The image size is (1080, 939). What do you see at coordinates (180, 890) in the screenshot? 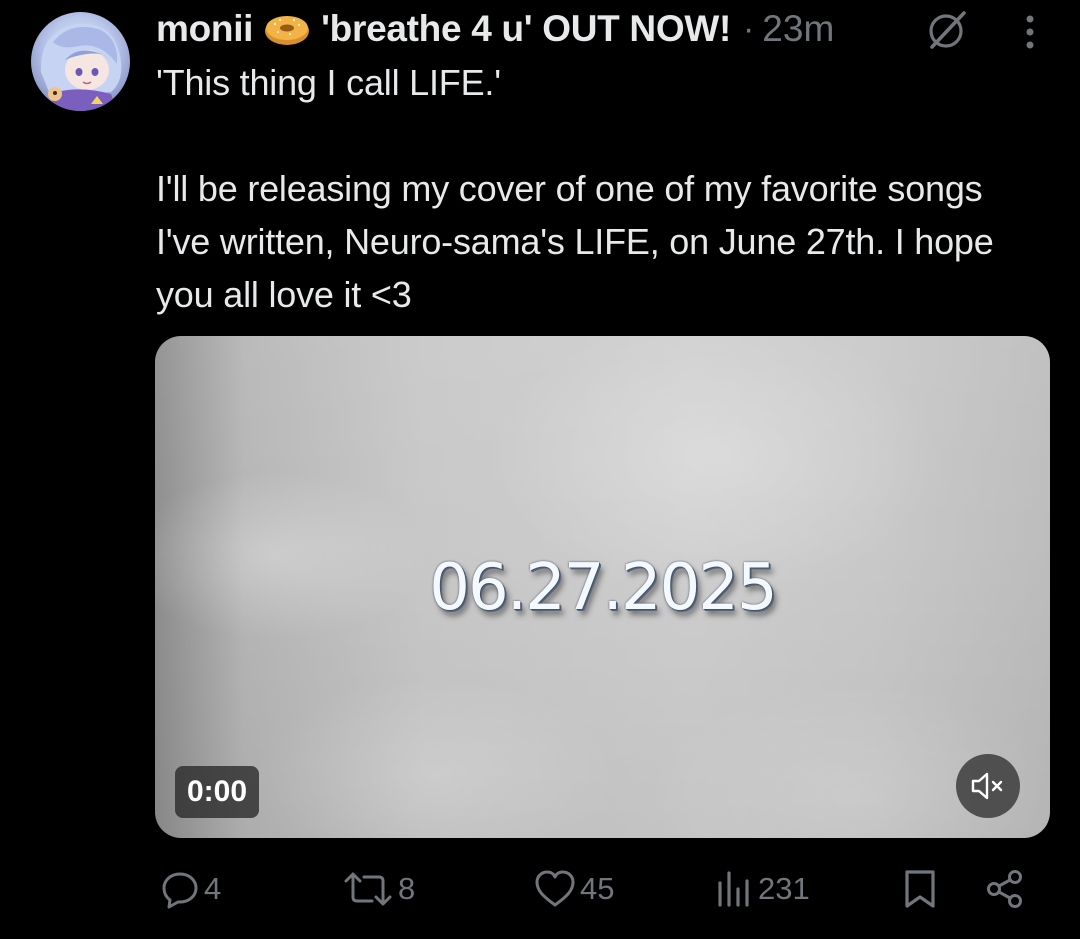
I see `reply-icon` at bounding box center [180, 890].